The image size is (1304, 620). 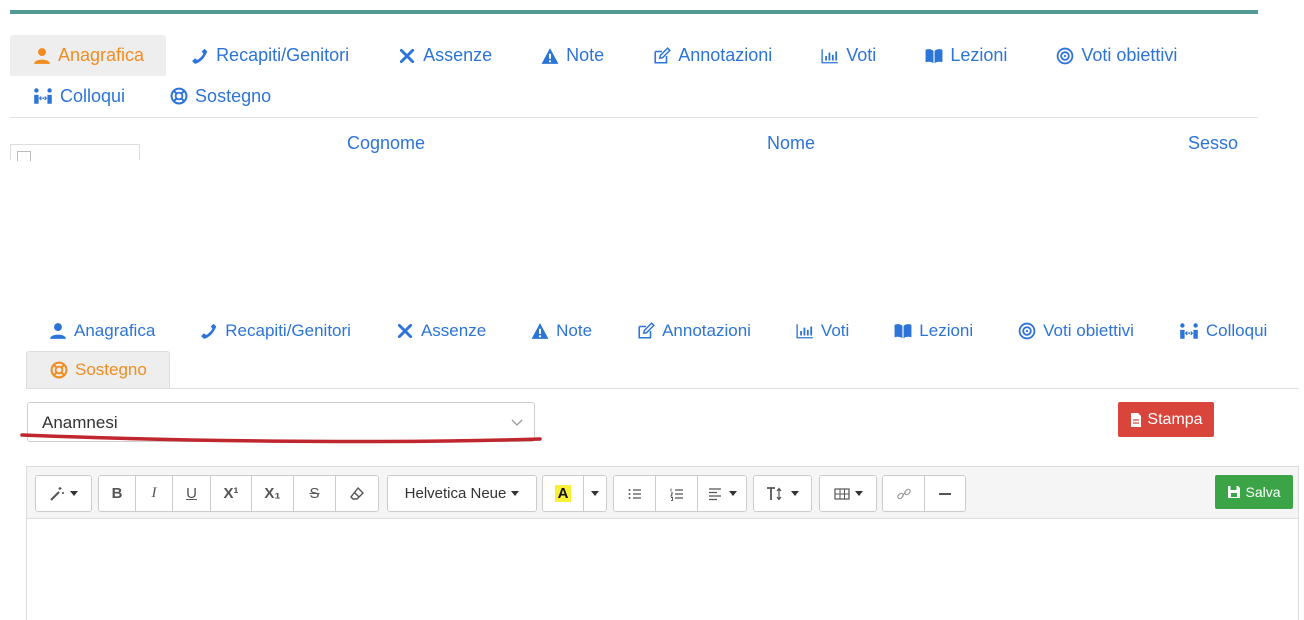 What do you see at coordinates (115, 330) in the screenshot?
I see `tab-label: Anagrafica` at bounding box center [115, 330].